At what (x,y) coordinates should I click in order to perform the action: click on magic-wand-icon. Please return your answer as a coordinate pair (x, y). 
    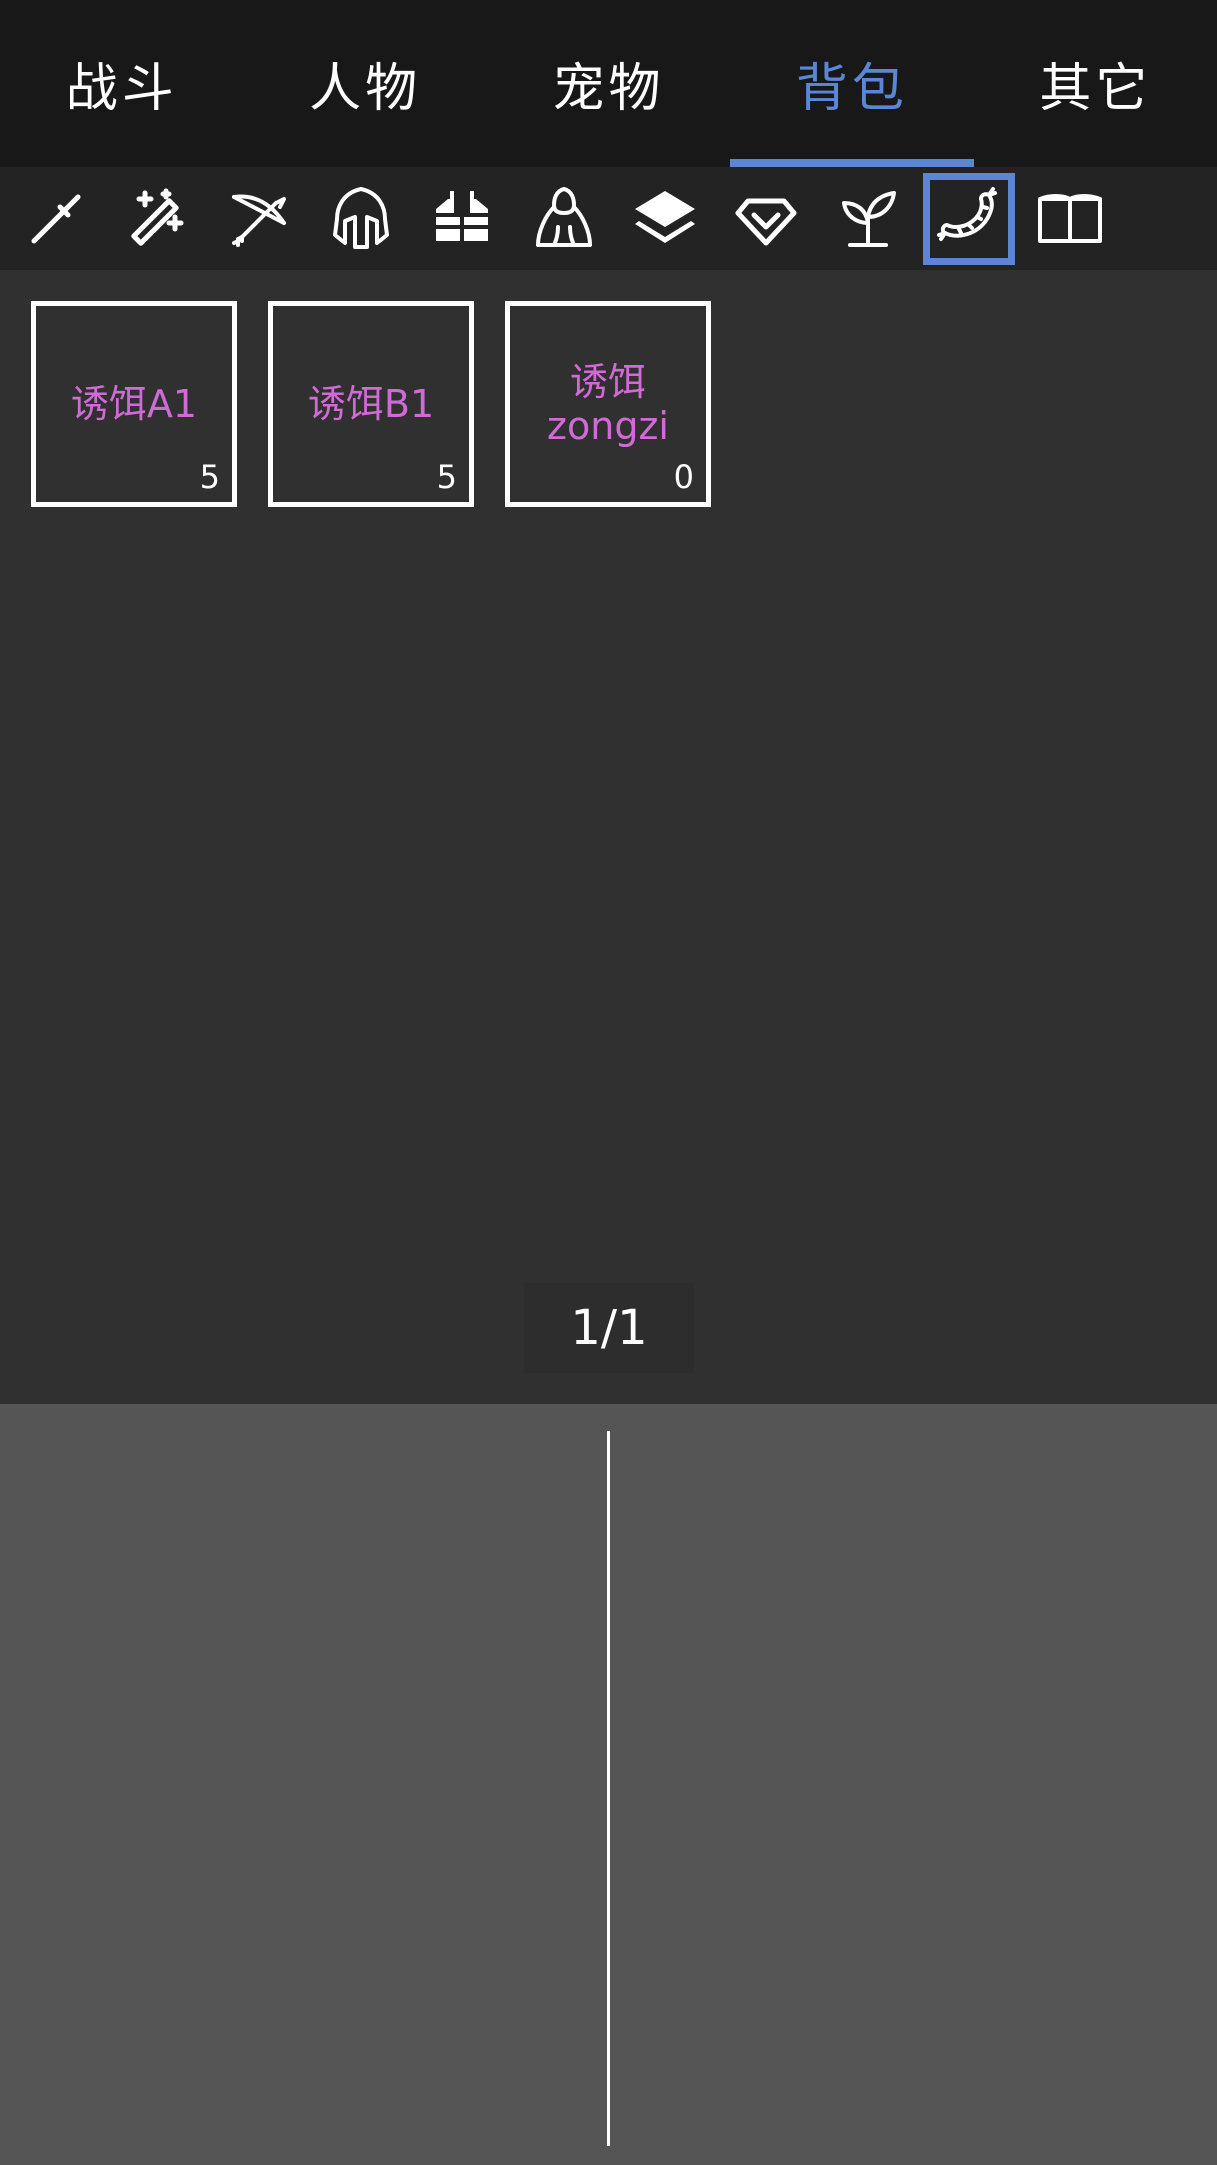
    Looking at the image, I should click on (157, 217).